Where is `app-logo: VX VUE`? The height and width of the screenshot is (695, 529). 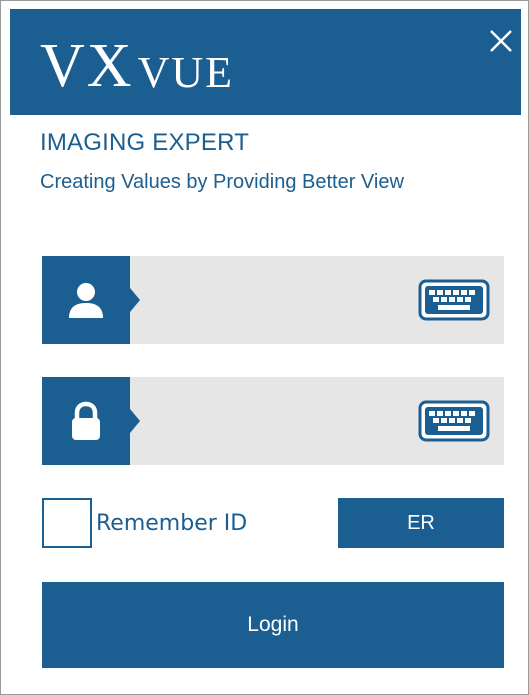
app-logo: VX VUE is located at coordinates (137, 62).